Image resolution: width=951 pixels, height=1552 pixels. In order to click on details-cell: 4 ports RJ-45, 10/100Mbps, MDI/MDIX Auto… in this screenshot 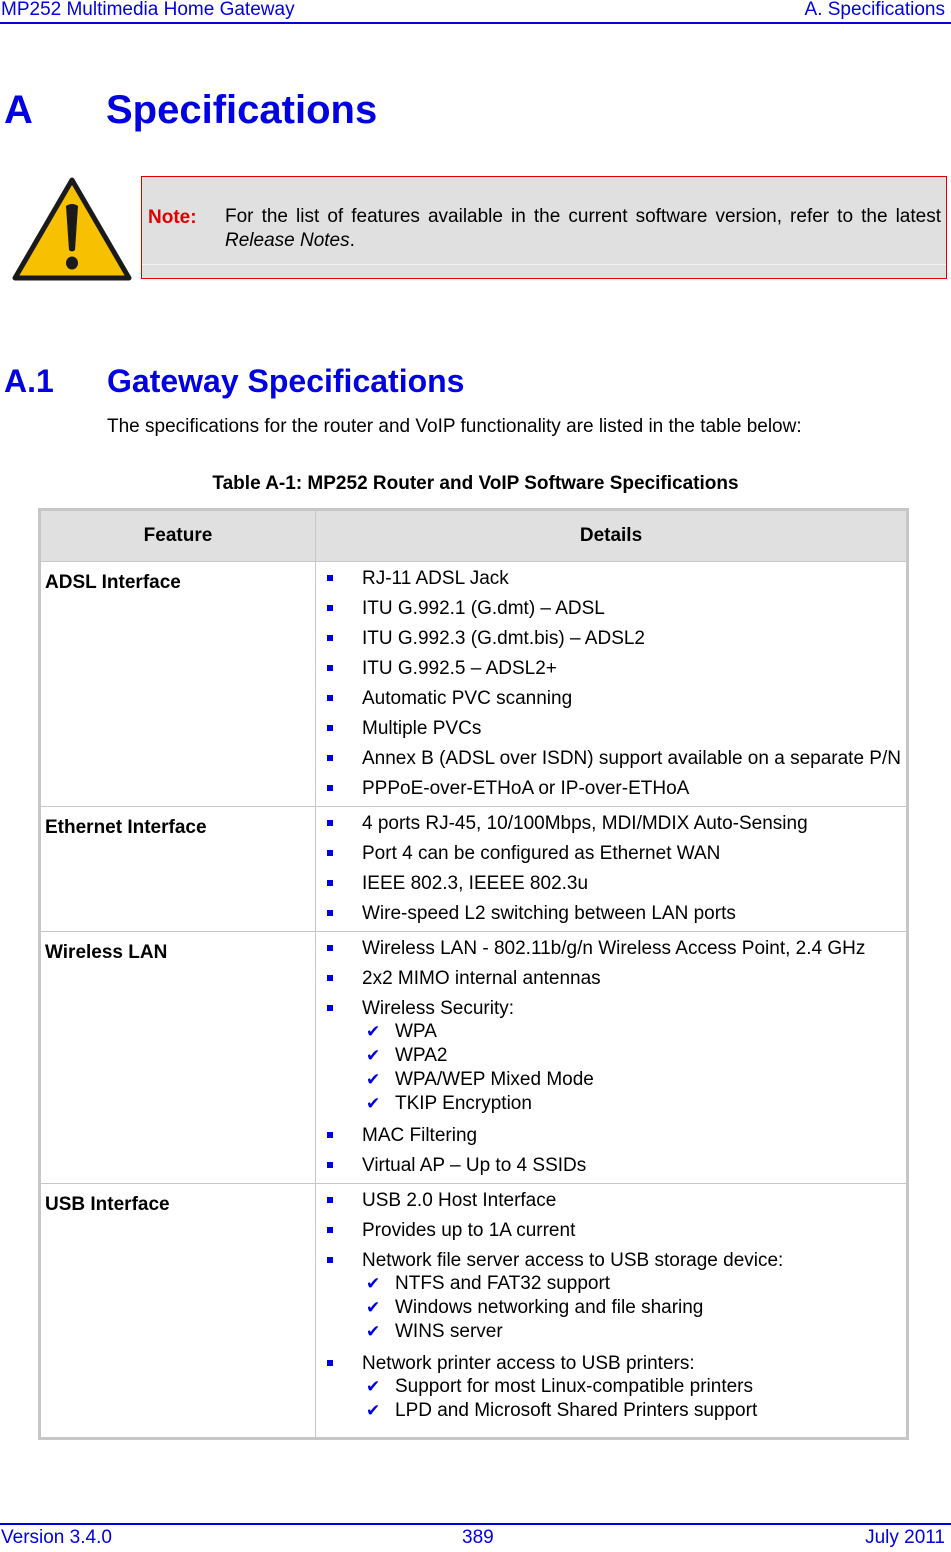, I will do `click(611, 869)`.